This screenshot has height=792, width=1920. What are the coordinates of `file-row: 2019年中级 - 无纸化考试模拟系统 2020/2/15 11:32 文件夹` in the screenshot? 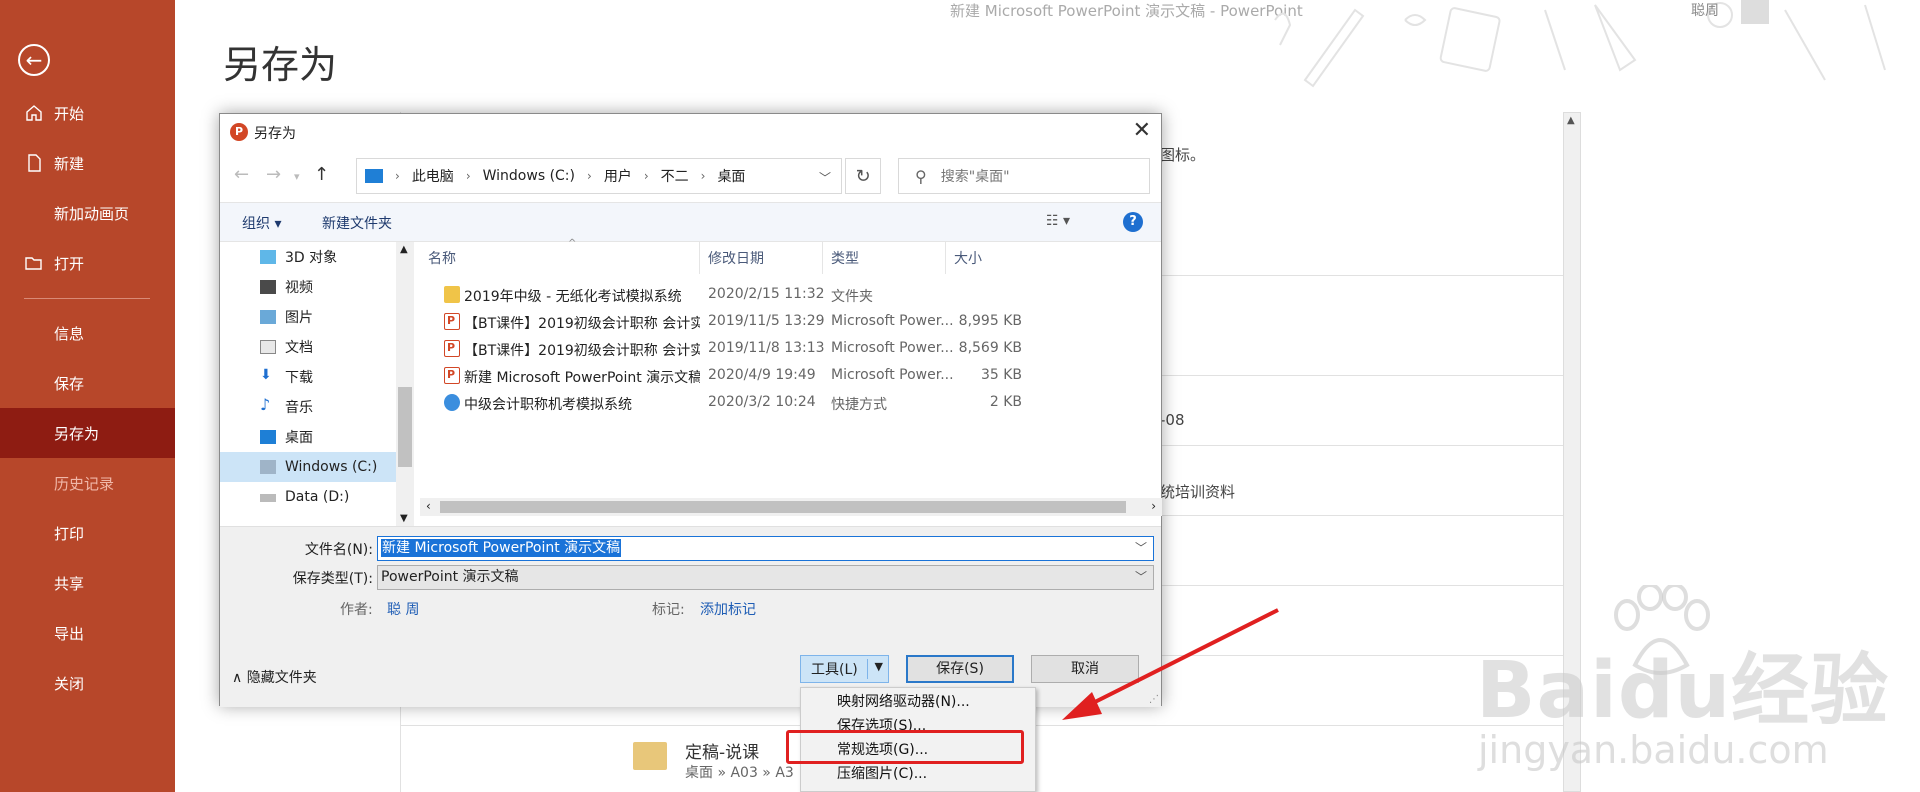 It's located at (791, 295).